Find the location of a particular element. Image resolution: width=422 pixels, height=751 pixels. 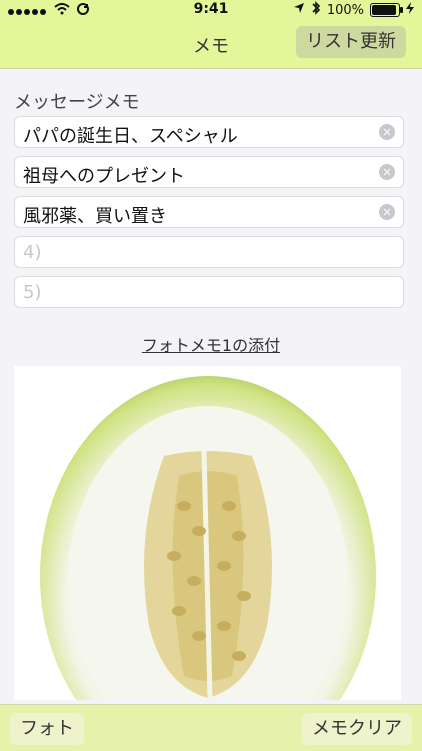

status-right: 100% is located at coordinates (353, 10).